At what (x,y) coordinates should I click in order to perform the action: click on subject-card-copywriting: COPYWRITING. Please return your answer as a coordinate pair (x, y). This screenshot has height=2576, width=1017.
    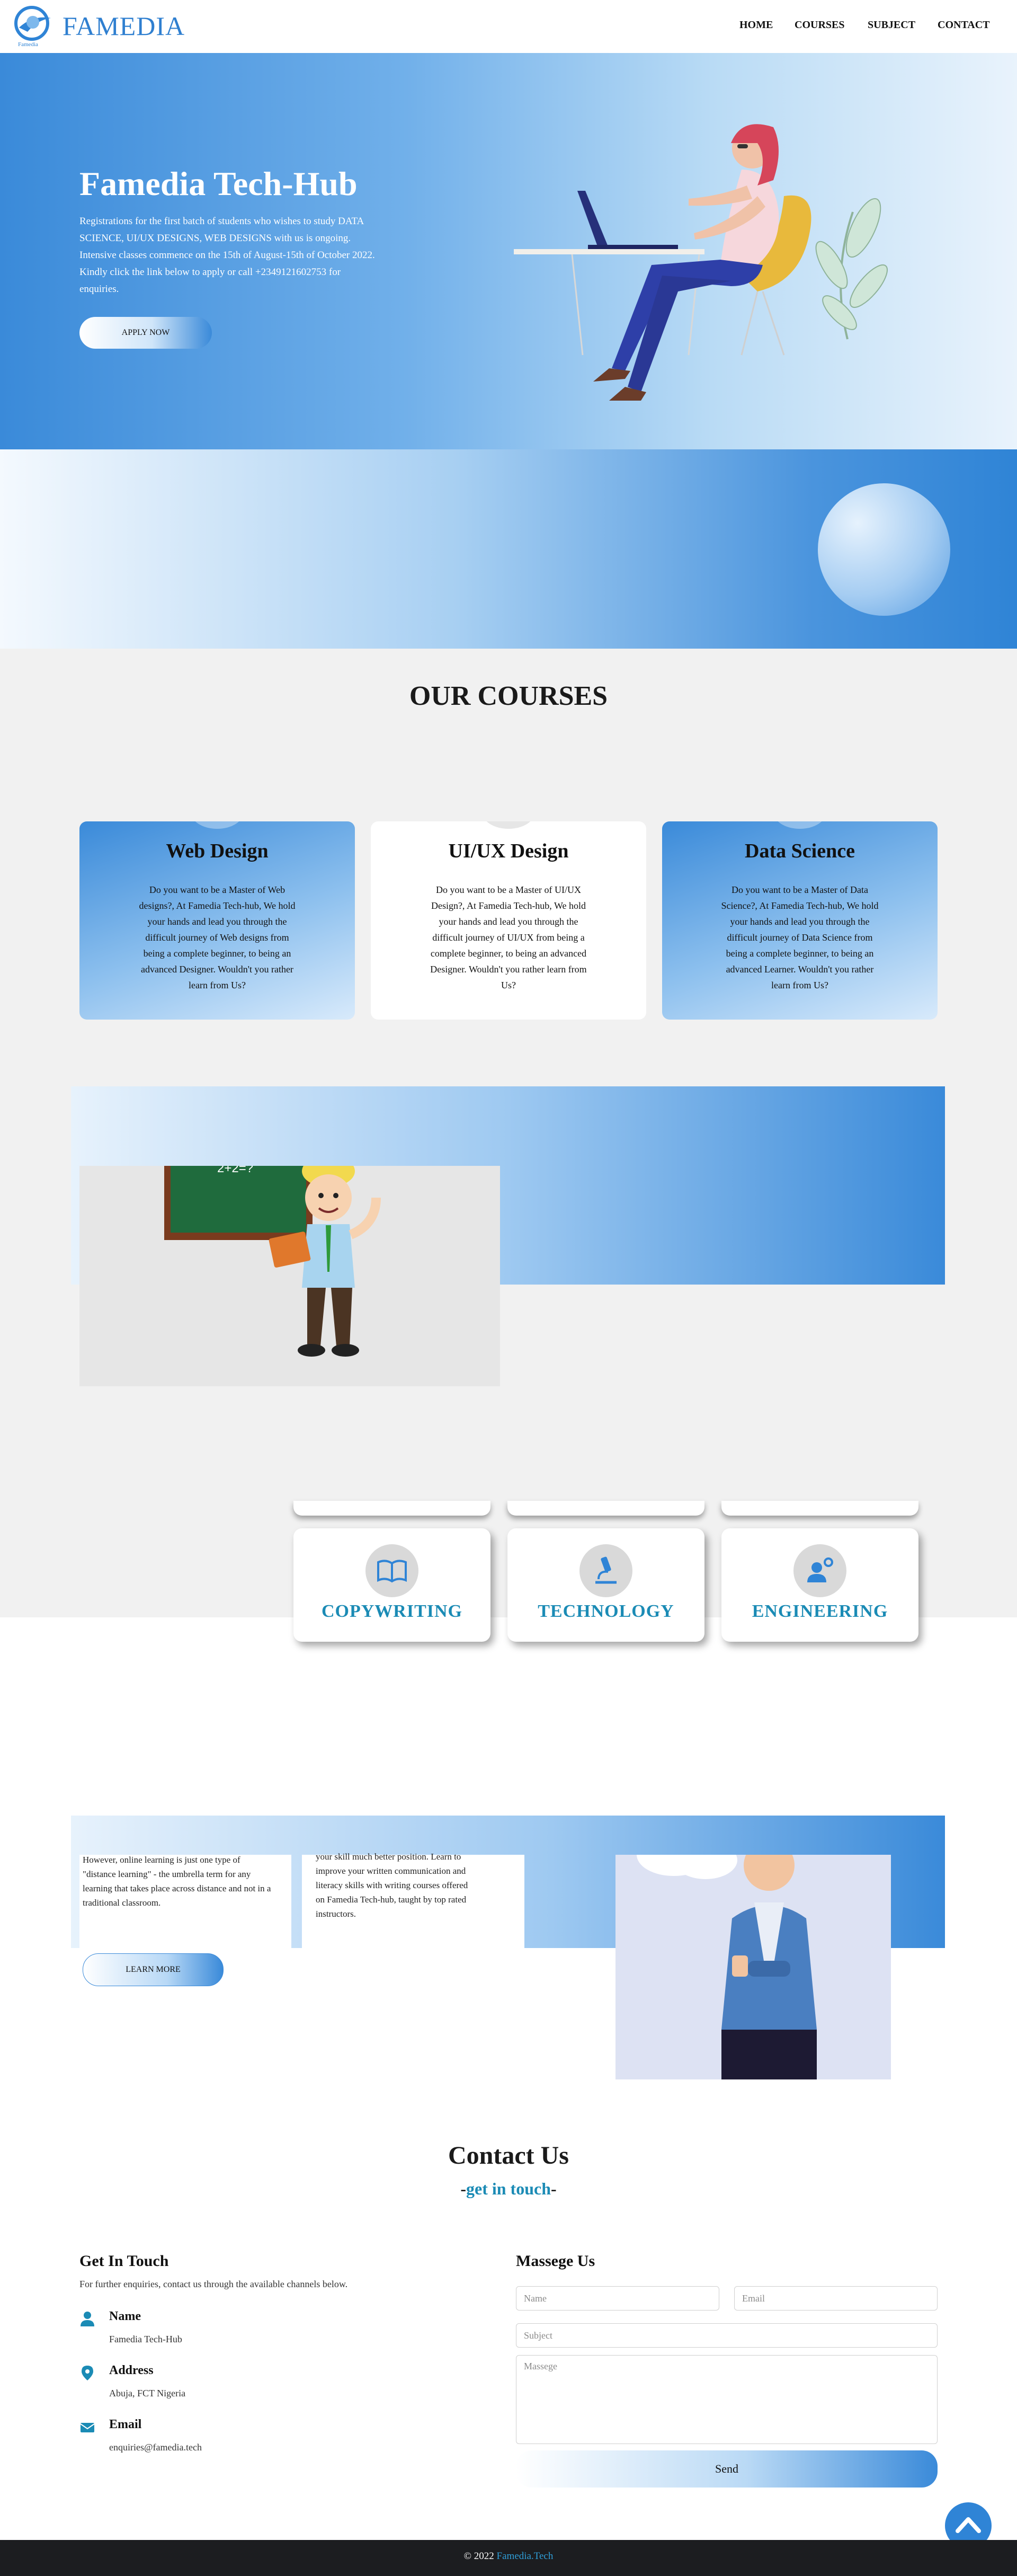
    Looking at the image, I should click on (391, 1585).